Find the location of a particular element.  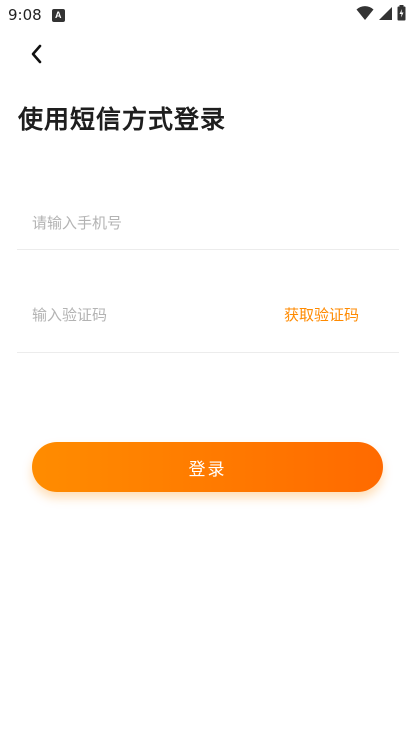

chevron-left-icon is located at coordinates (36, 54).